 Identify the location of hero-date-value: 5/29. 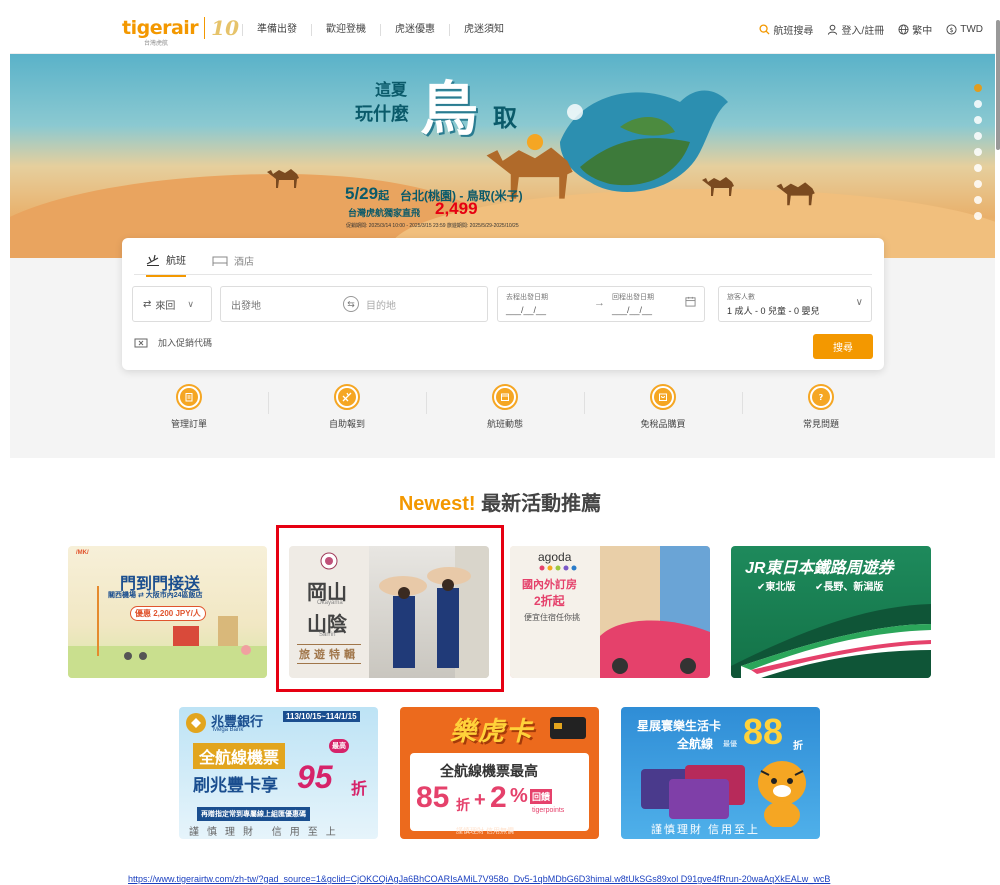
(362, 193).